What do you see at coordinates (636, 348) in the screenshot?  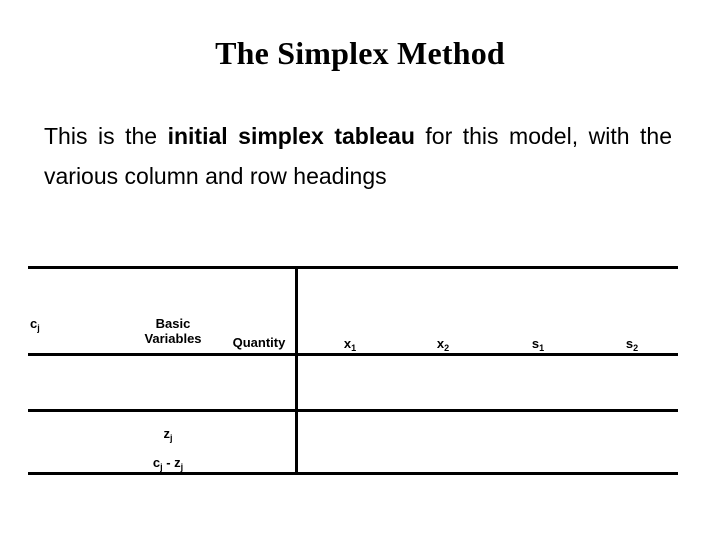 I see `header-column-s2-subscript: 2` at bounding box center [636, 348].